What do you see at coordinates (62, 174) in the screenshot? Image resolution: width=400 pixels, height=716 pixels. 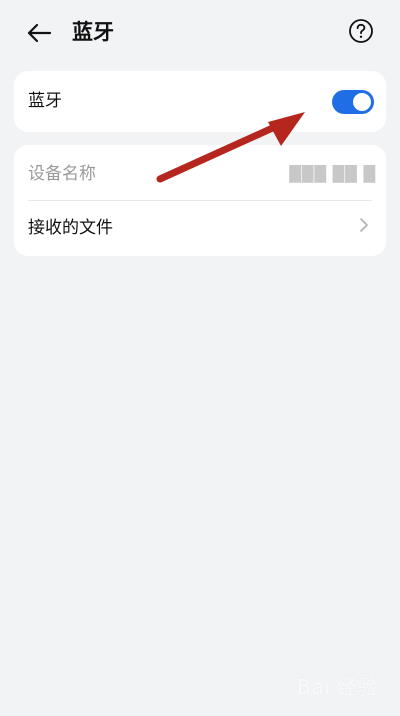 I see `device-name-label: 设备名称` at bounding box center [62, 174].